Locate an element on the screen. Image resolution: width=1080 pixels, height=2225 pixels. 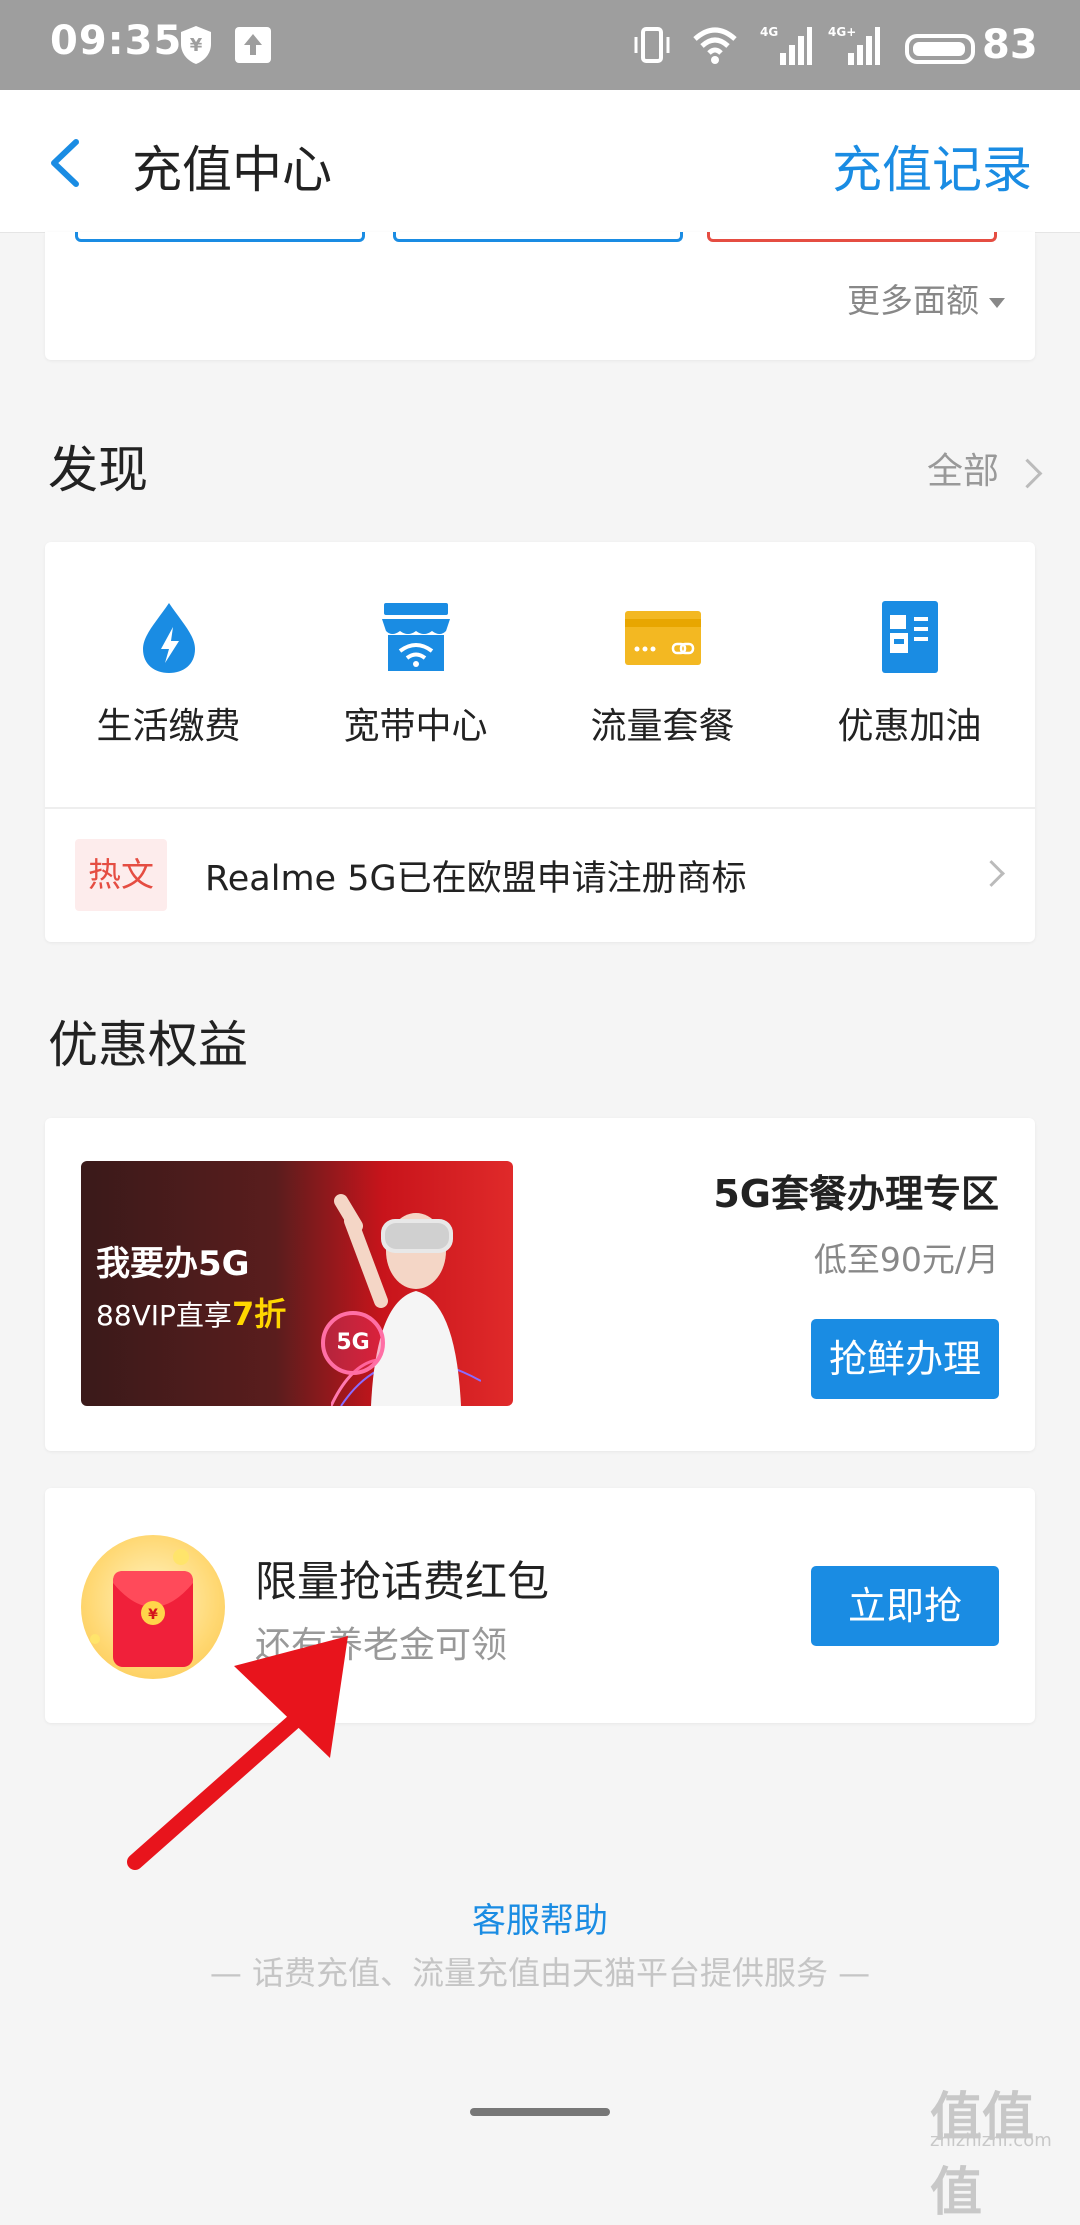
red-packet-subtitle: 还有养老金可领 is located at coordinates (381, 1645).